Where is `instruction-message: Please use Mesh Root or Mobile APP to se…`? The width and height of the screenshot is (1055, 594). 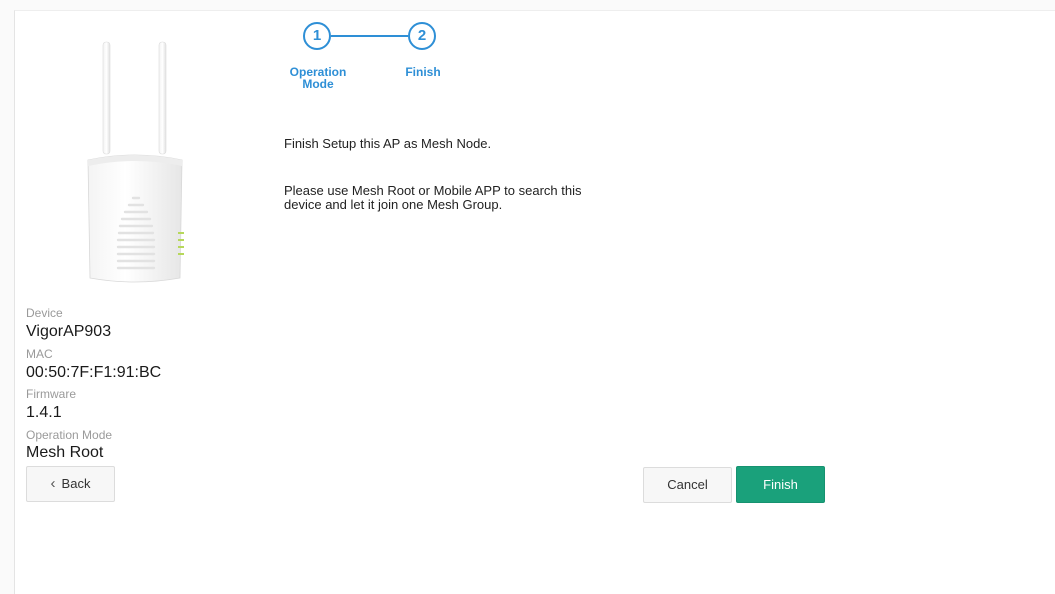 instruction-message: Please use Mesh Root or Mobile APP to se… is located at coordinates (432, 198).